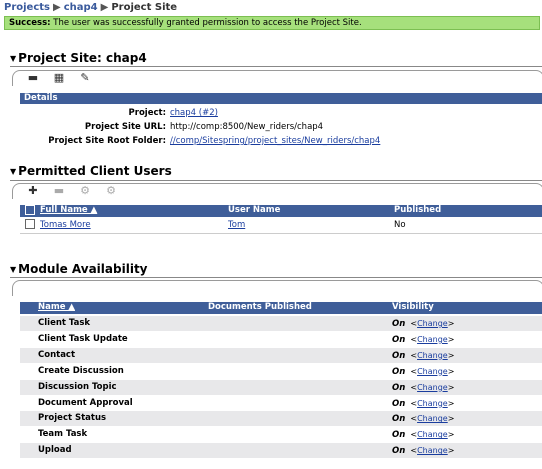  I want to click on section-module-availability-title: ▼ Module Availability, so click(79, 269).